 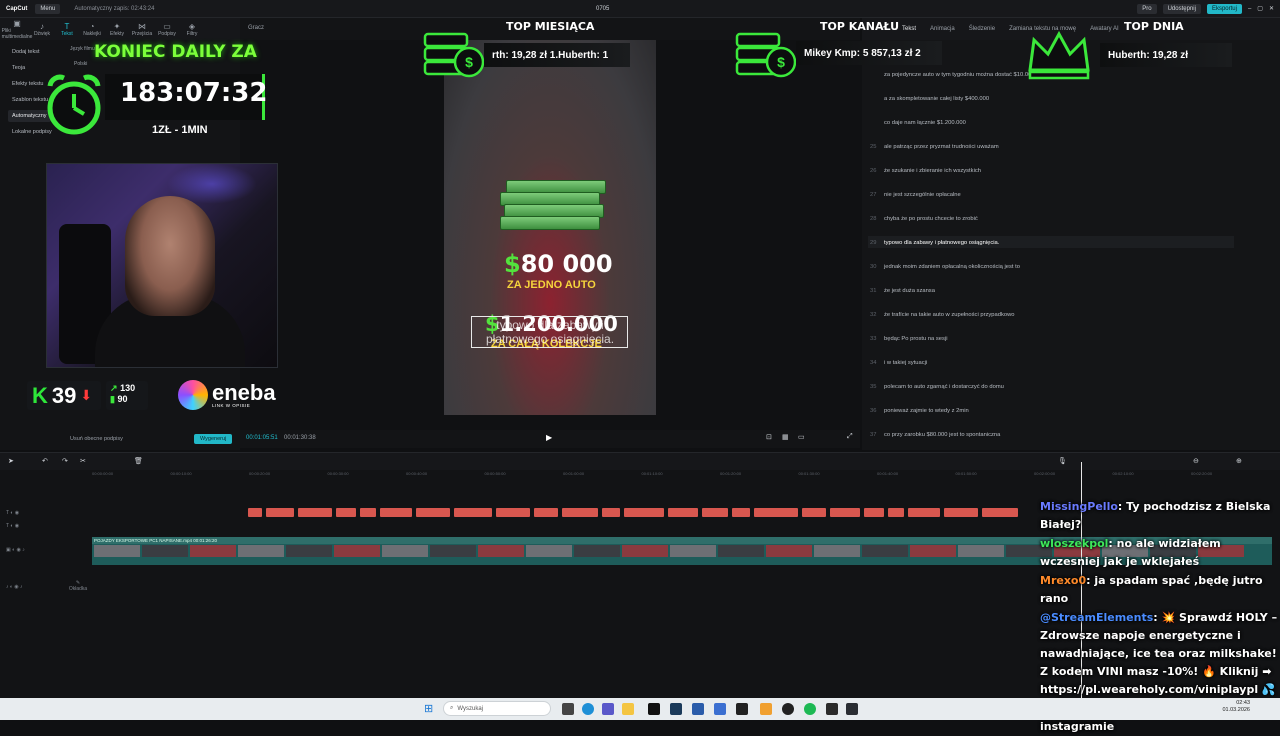 I want to click on start-icon: ⊞, so click(x=428, y=708).